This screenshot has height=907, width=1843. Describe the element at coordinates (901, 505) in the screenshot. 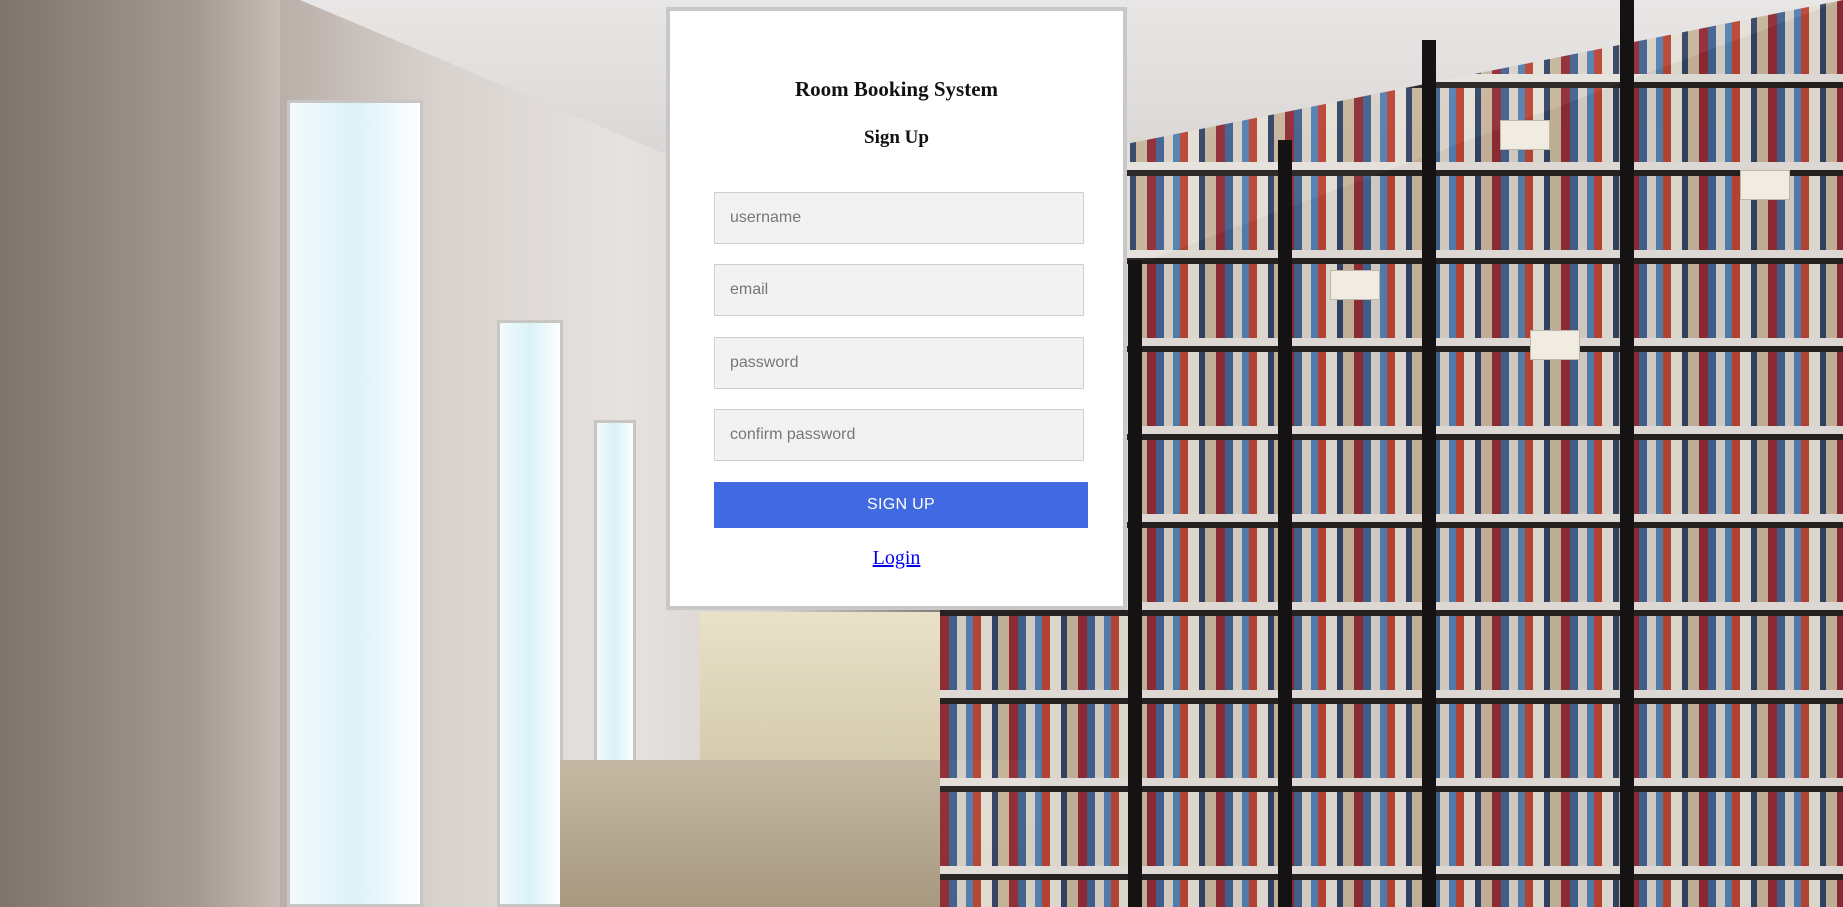

I see `signup-button: SIGN UP` at that location.